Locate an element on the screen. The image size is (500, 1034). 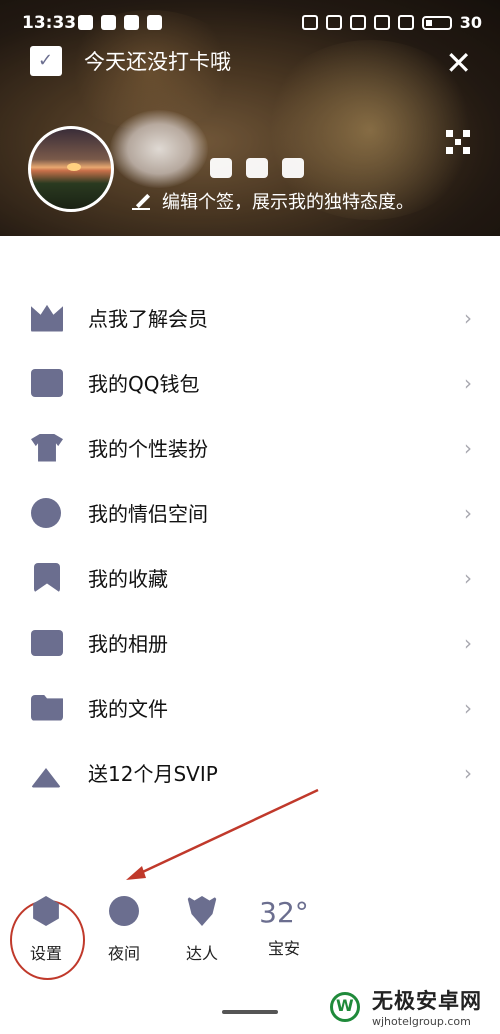
watermark-url: wjhotelgroup.com is located at coordinates (421, 1021).